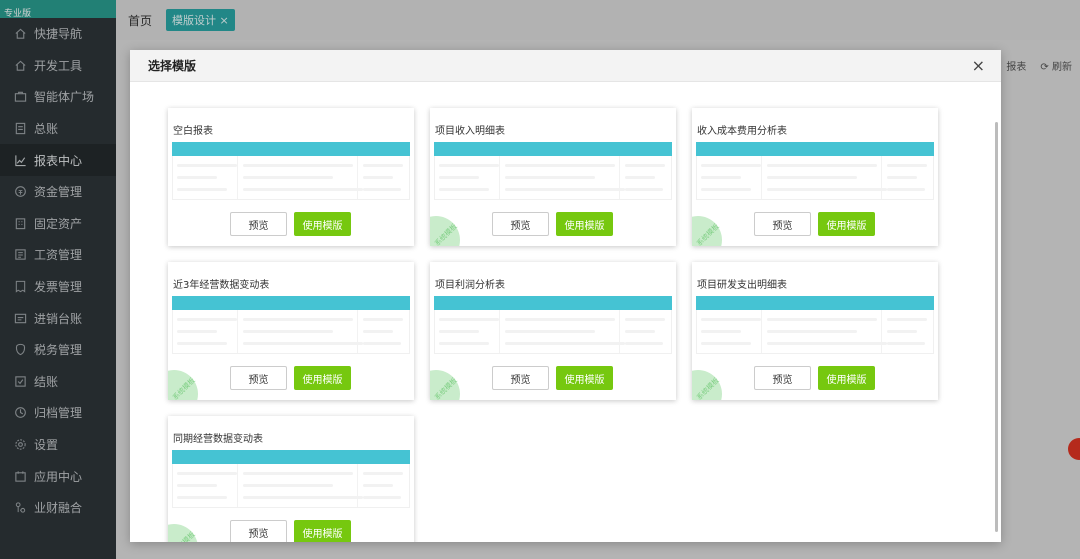 This screenshot has height=559, width=1080. Describe the element at coordinates (996, 327) in the screenshot. I see `modal-scrollbar` at that location.